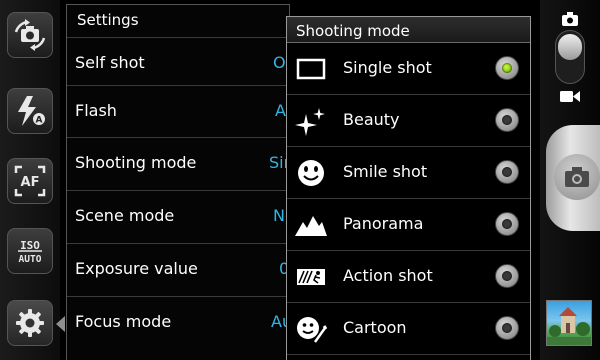 The image size is (600, 360). I want to click on mode-option-single-shot: Single shot, so click(408, 69).